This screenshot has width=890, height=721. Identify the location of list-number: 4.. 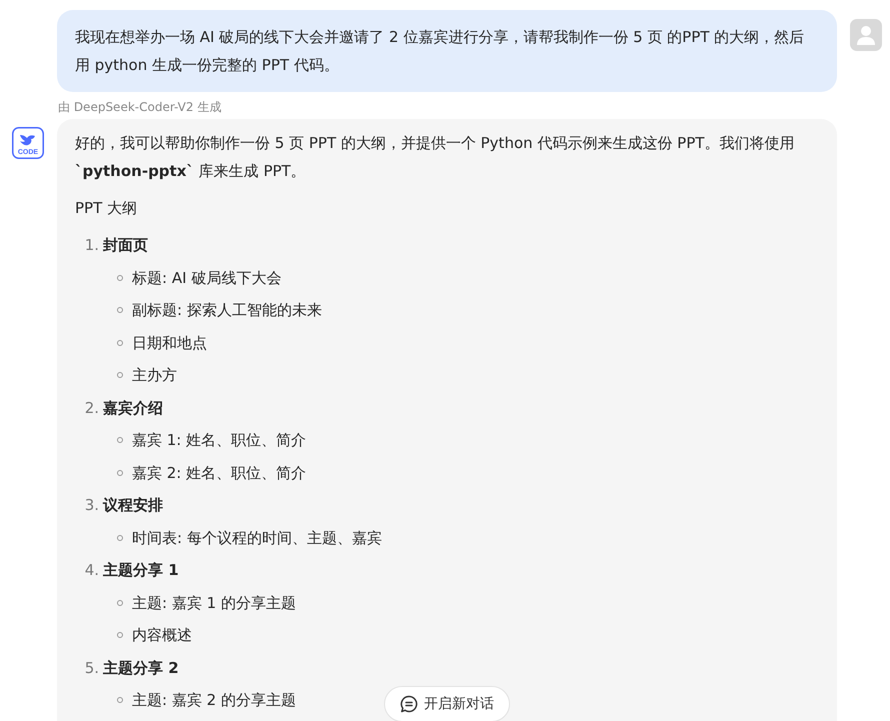
(92, 570).